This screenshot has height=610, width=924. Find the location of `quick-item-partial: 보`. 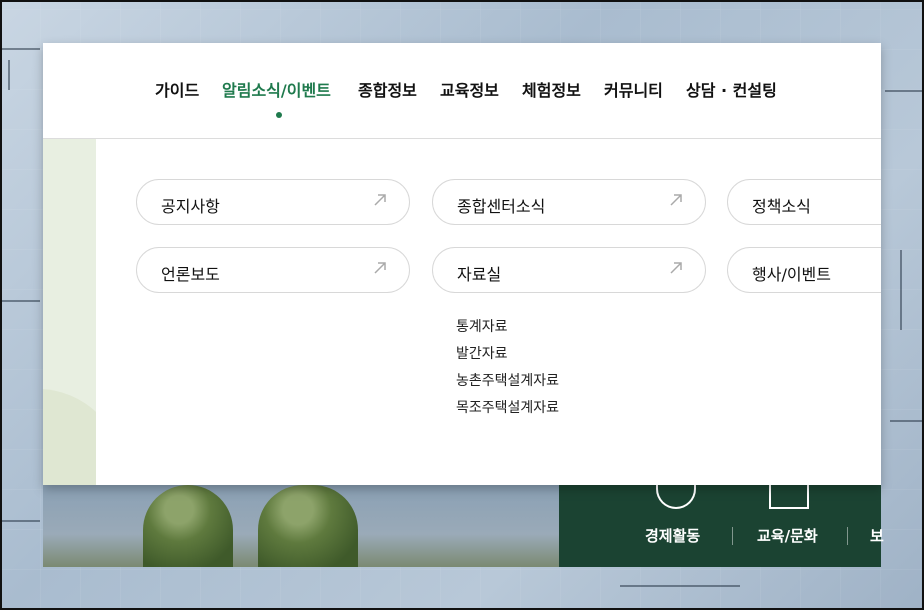

quick-item-partial: 보 is located at coordinates (877, 535).